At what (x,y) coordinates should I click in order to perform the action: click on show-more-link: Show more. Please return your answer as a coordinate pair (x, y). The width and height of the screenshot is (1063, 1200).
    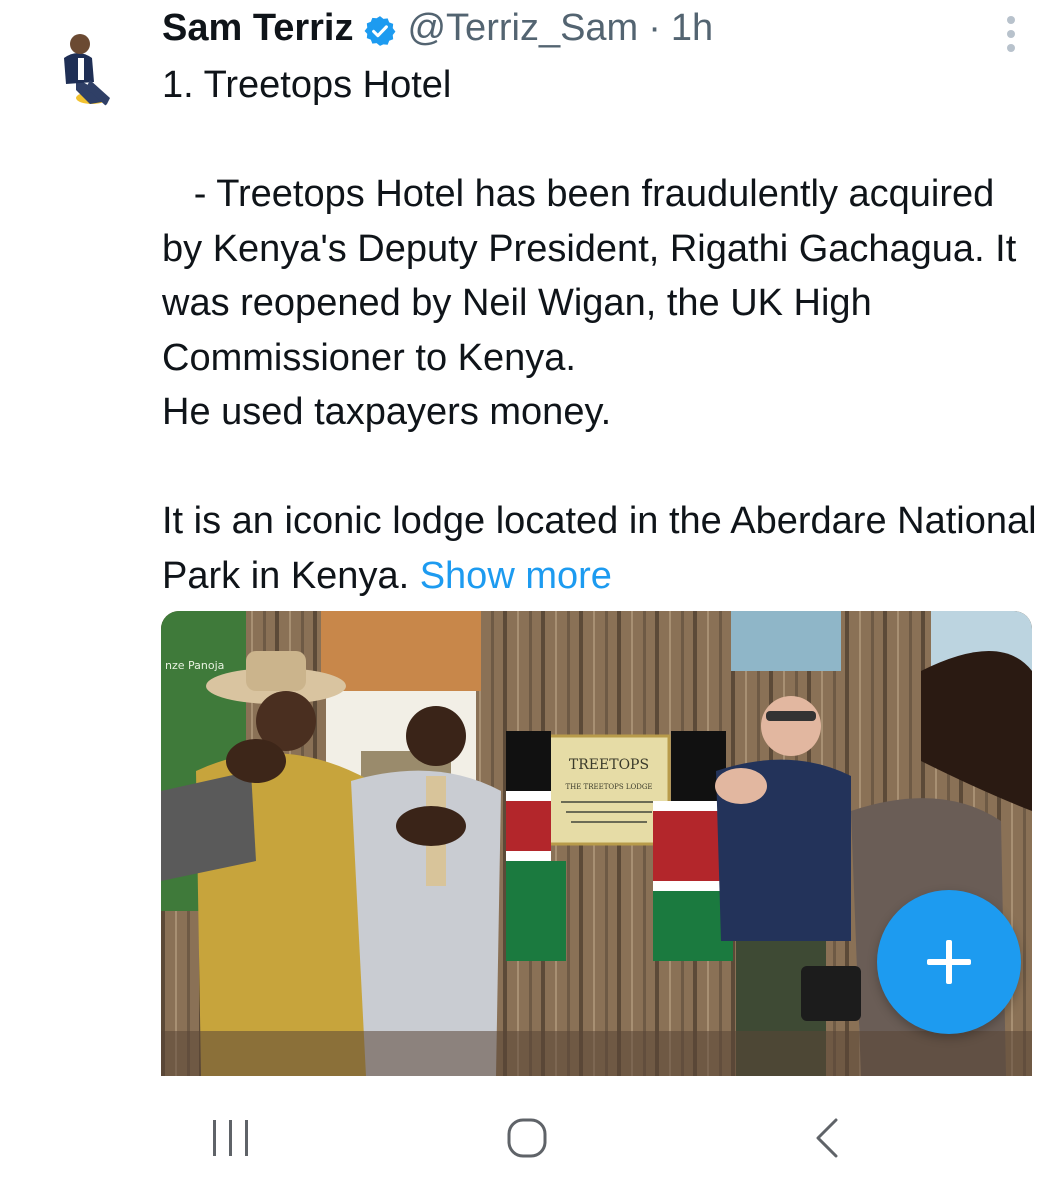
    Looking at the image, I should click on (516, 576).